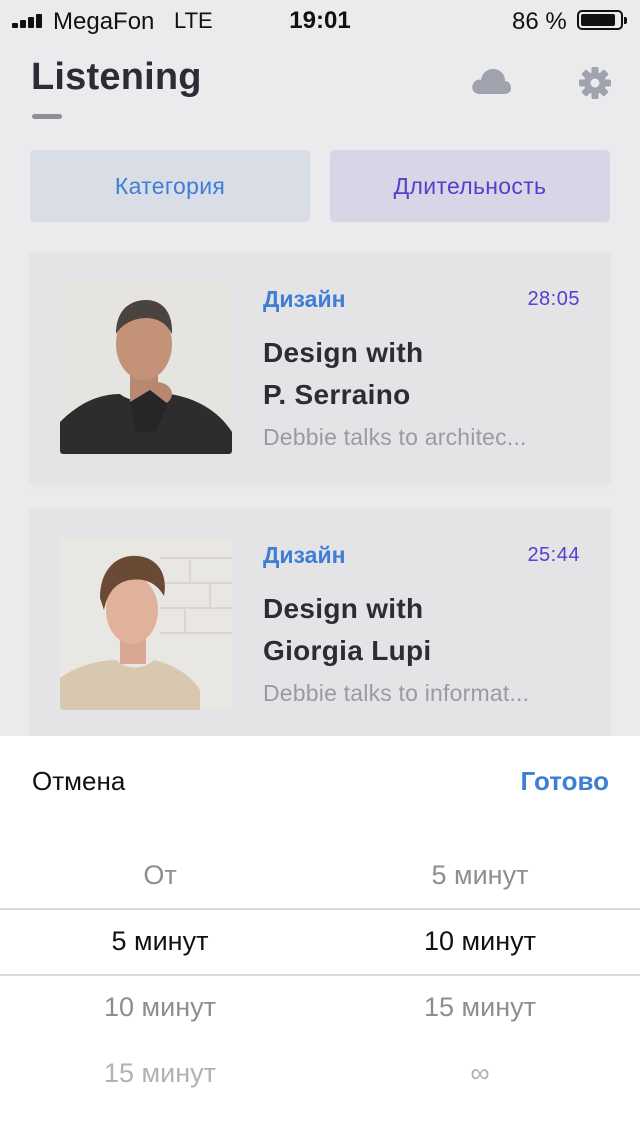  Describe the element at coordinates (539, 21) in the screenshot. I see `battery-percentage: 86 %` at that location.